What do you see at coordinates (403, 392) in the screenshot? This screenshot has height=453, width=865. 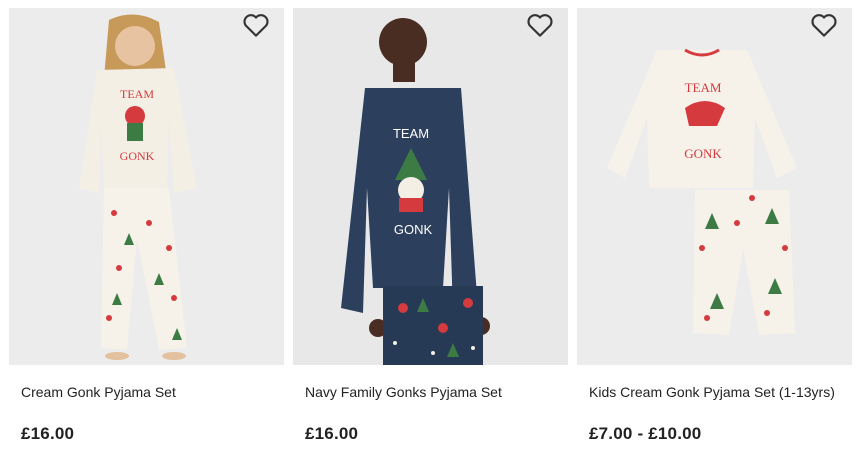 I see `product-title: Navy Family Gonks Pyjama Set` at bounding box center [403, 392].